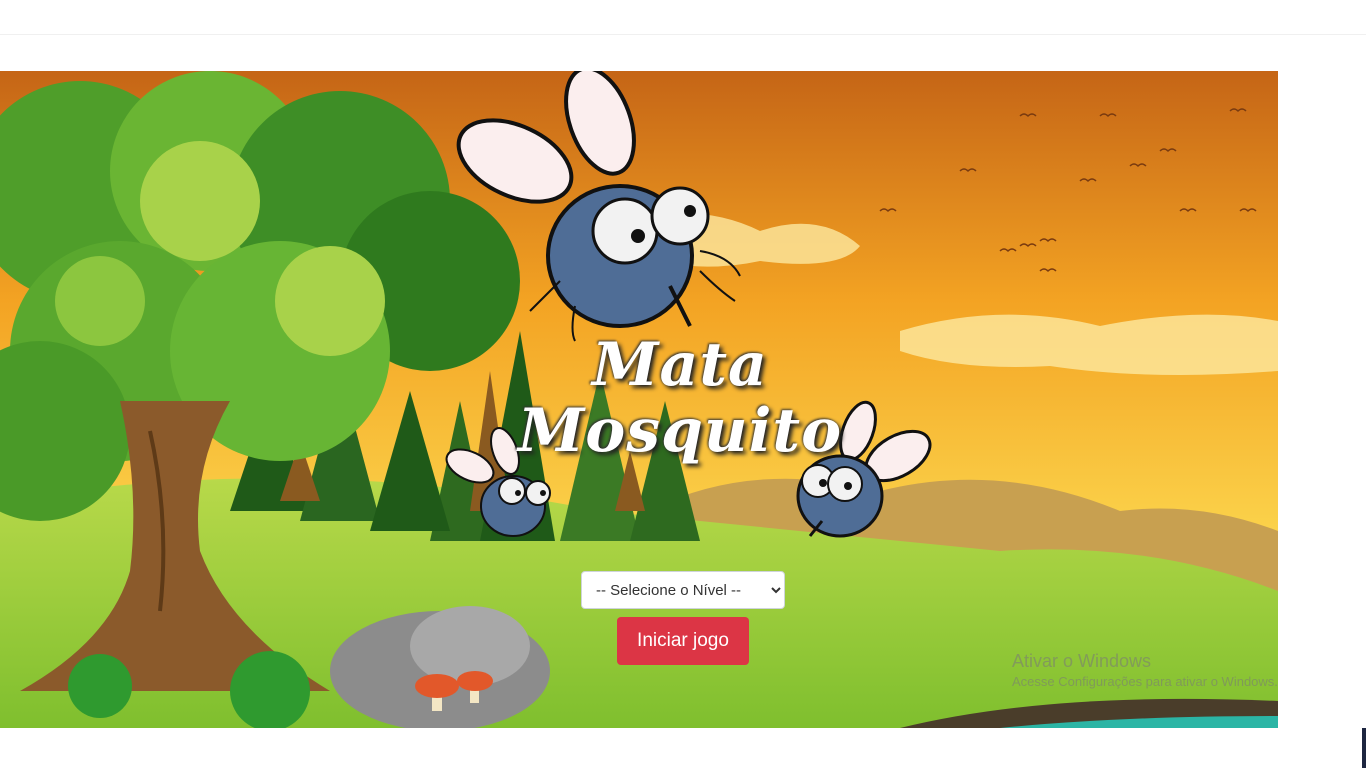  Describe the element at coordinates (683, 641) in the screenshot. I see `start-game-button: Iniciar jogo` at that location.